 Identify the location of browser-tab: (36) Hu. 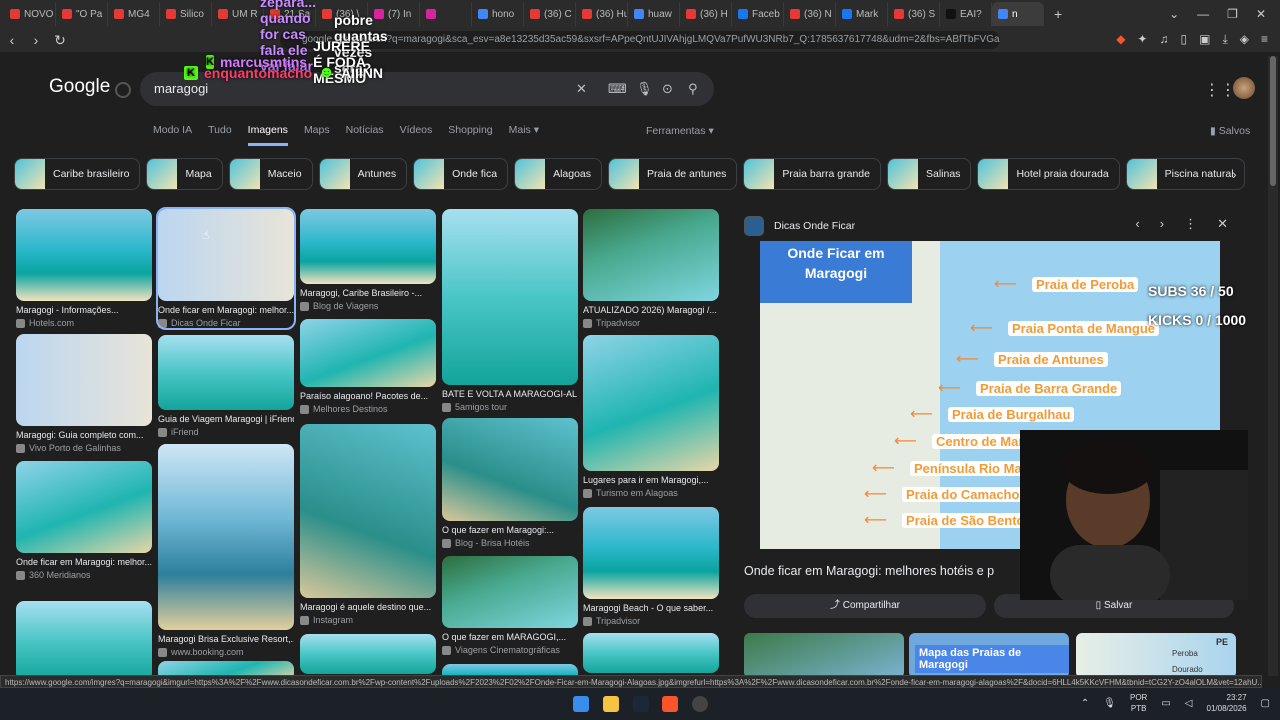
(602, 14).